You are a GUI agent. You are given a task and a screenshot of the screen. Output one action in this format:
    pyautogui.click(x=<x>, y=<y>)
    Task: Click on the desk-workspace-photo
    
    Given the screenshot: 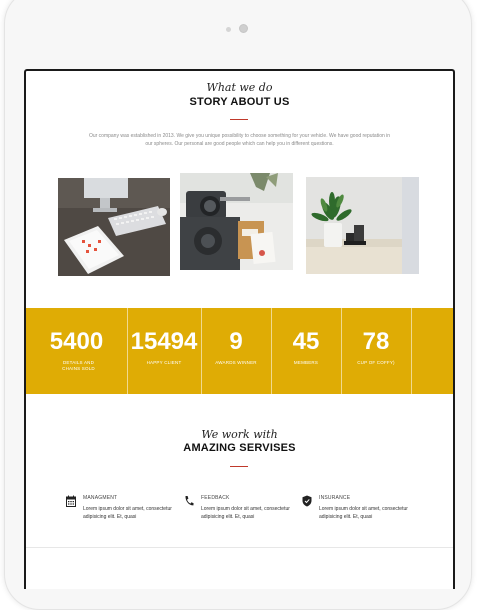 What is the action you would take?
    pyautogui.click(x=114, y=227)
    